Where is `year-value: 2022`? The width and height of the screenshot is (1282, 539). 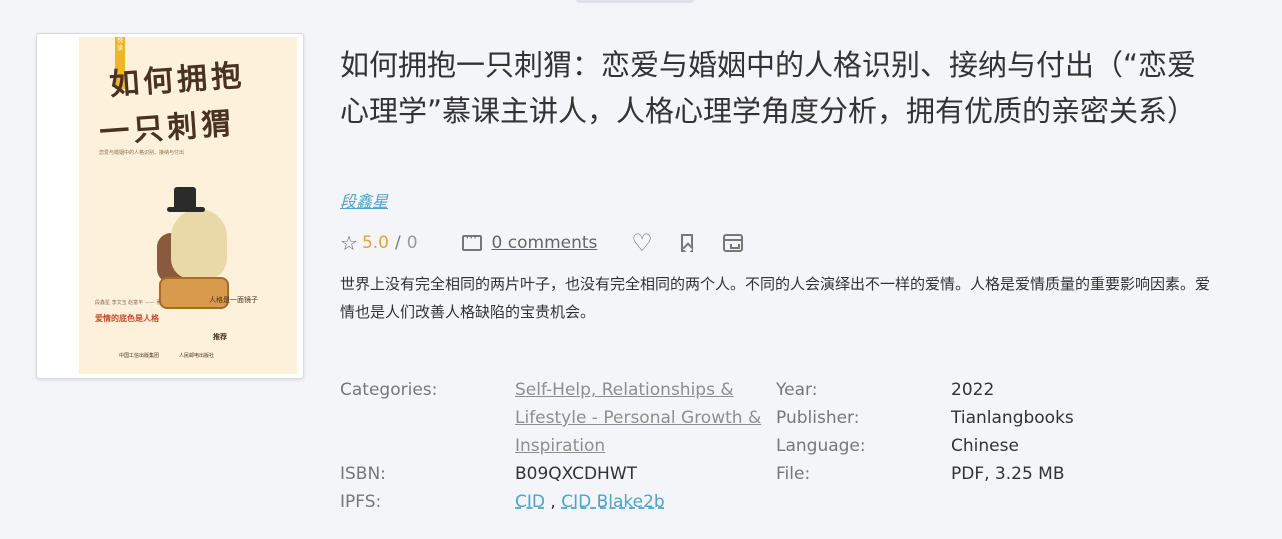
year-value: 2022 is located at coordinates (973, 390).